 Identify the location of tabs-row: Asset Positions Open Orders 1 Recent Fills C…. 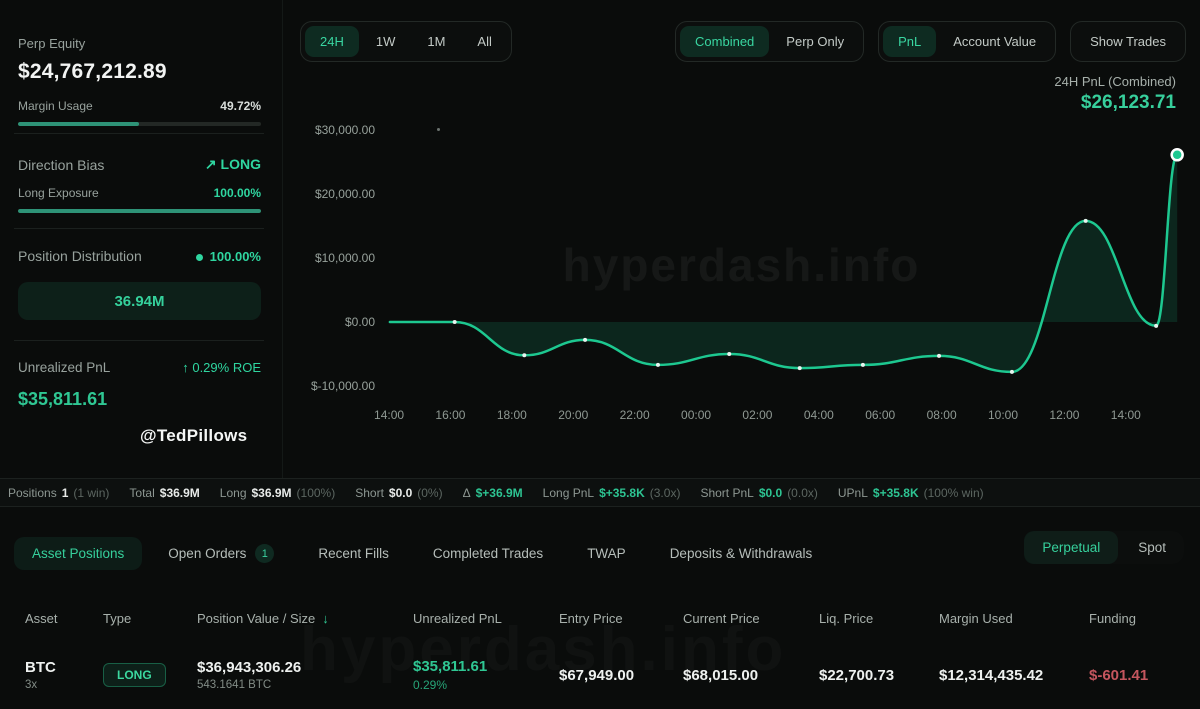
(600, 553).